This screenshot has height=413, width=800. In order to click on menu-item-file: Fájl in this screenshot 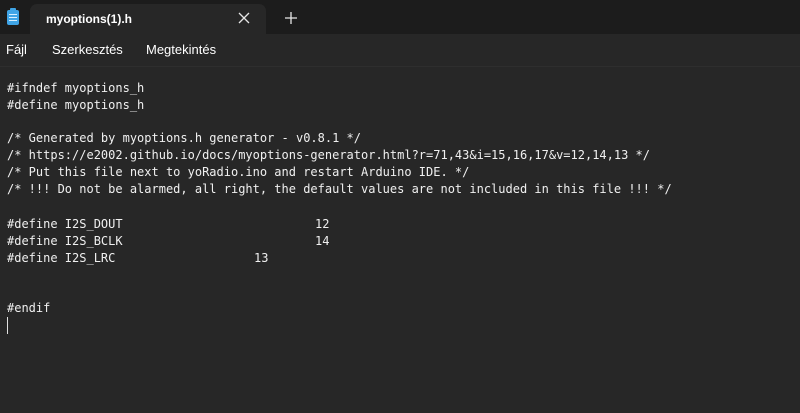, I will do `click(16, 49)`.